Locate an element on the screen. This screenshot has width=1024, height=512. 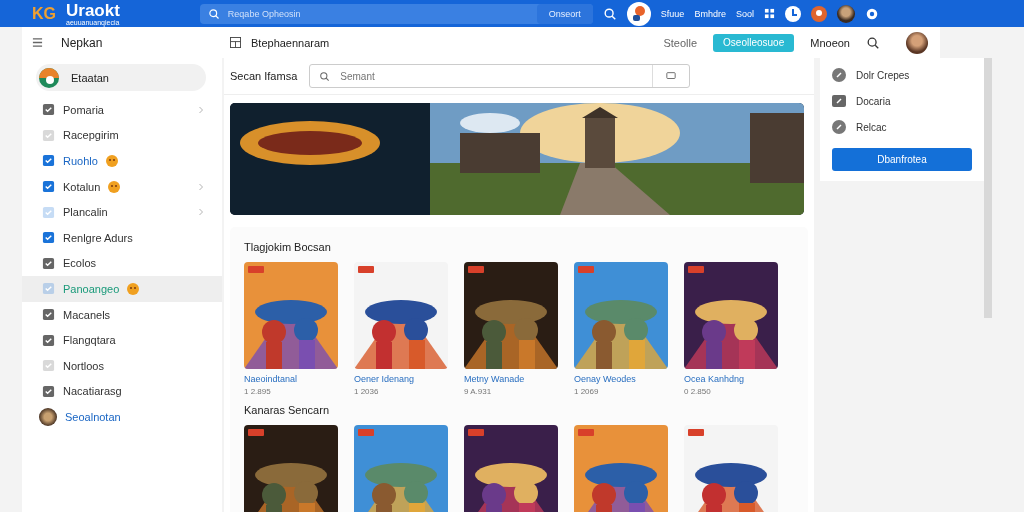
header-link: Steolle is located at coordinates (680, 42).